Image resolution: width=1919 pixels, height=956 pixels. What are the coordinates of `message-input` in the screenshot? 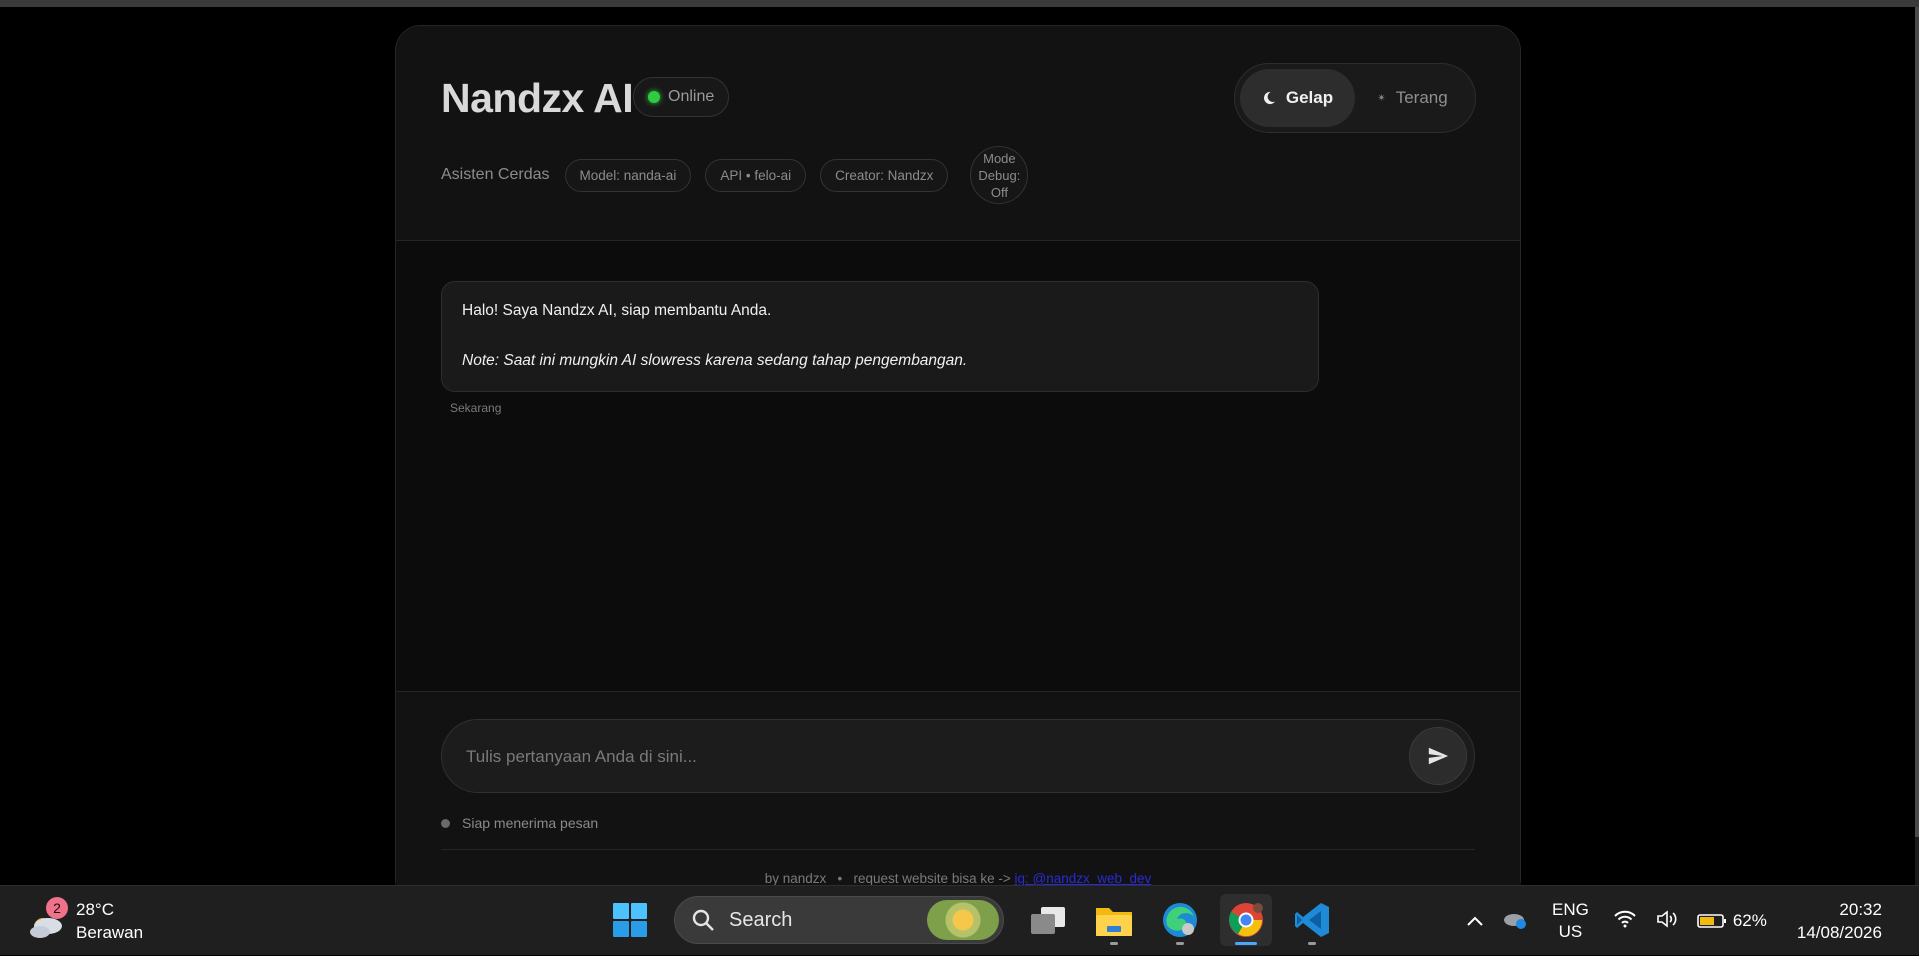 It's located at (916, 757).